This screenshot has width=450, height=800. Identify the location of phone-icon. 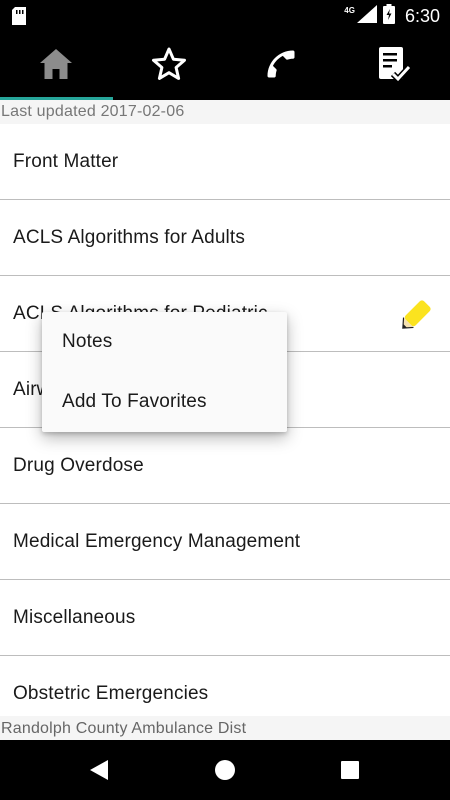
(281, 66).